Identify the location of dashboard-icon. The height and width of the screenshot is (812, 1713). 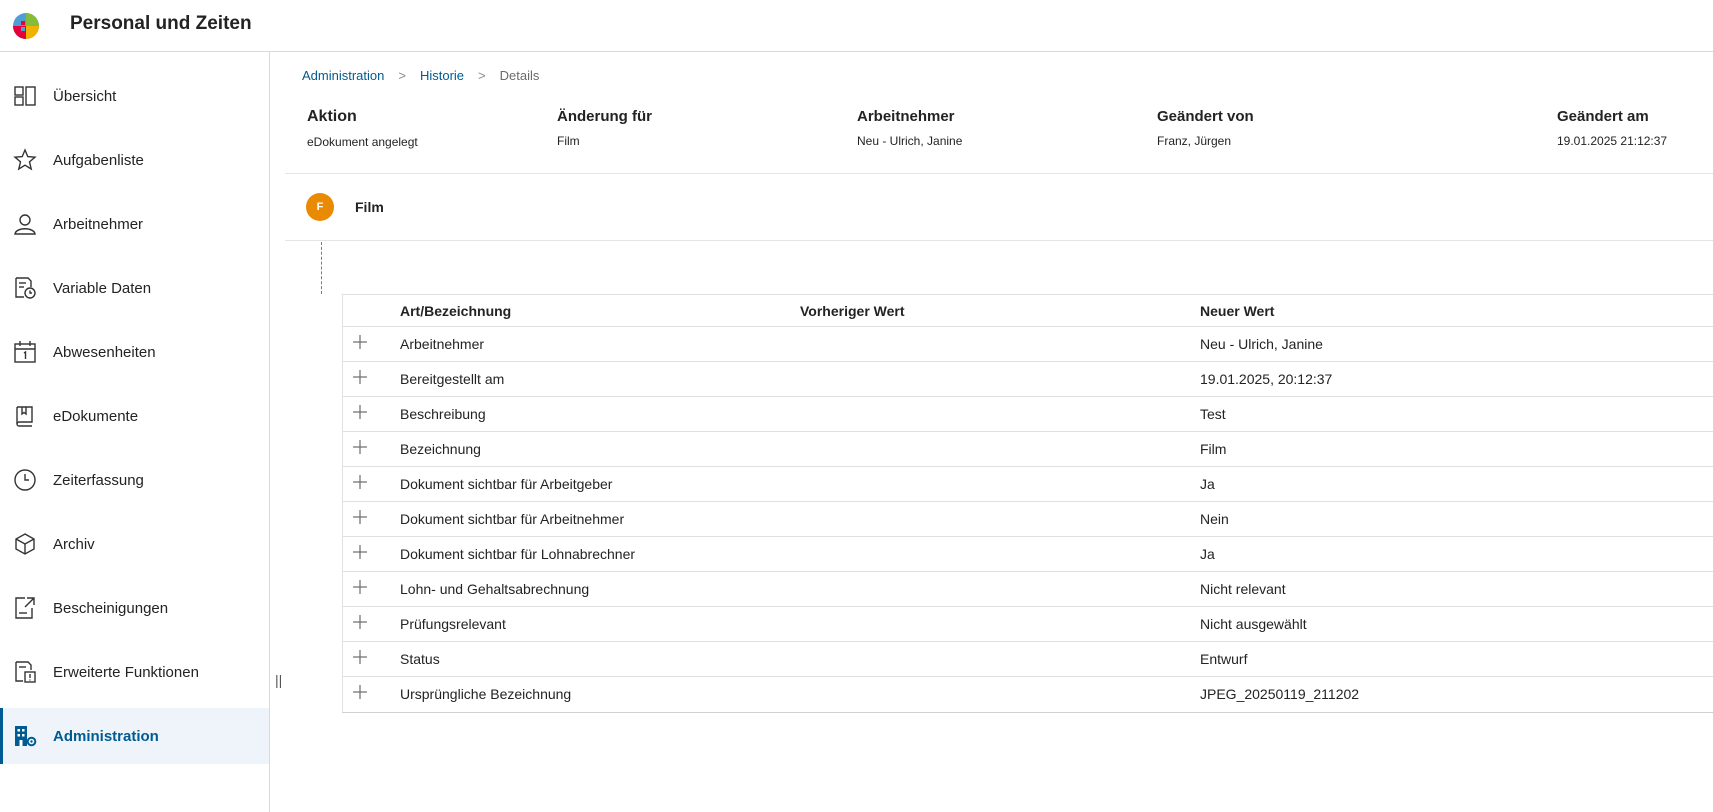
(25, 96).